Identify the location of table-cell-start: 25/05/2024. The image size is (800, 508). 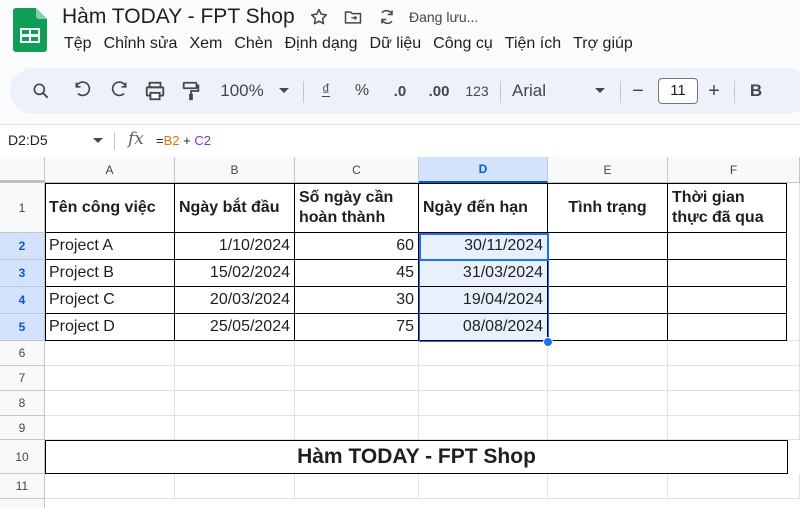
(235, 327).